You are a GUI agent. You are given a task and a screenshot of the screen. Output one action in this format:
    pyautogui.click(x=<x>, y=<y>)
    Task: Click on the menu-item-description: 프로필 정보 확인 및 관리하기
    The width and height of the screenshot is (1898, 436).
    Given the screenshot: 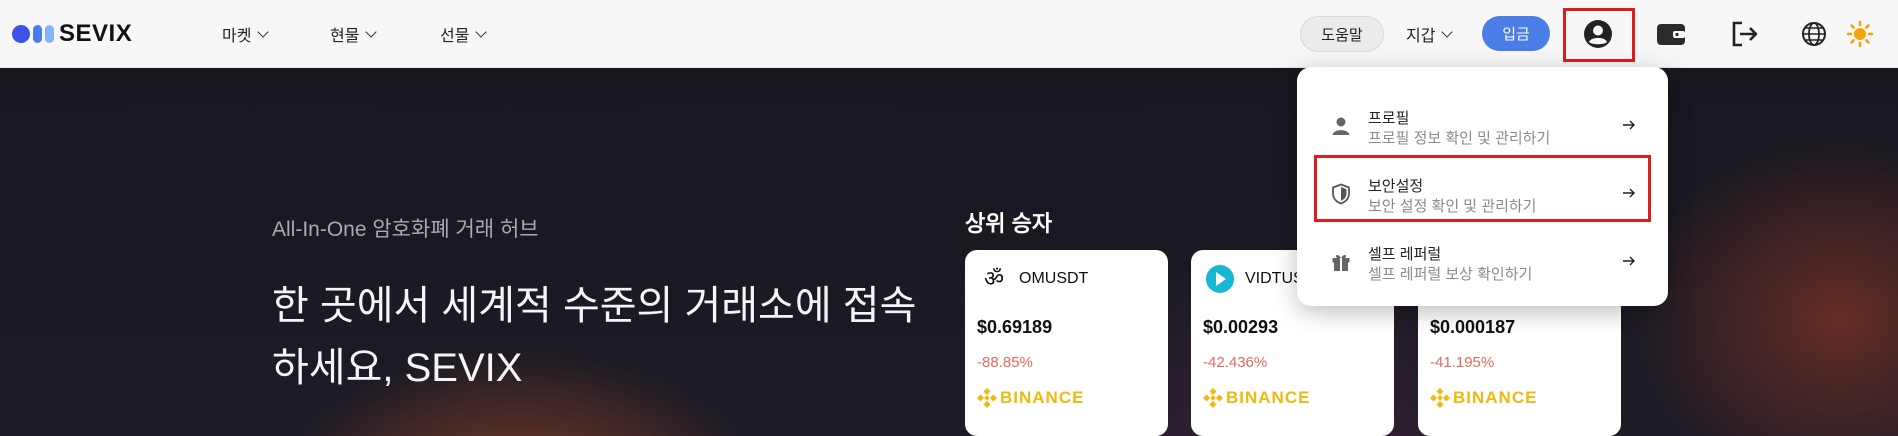 What is the action you would take?
    pyautogui.click(x=1459, y=138)
    